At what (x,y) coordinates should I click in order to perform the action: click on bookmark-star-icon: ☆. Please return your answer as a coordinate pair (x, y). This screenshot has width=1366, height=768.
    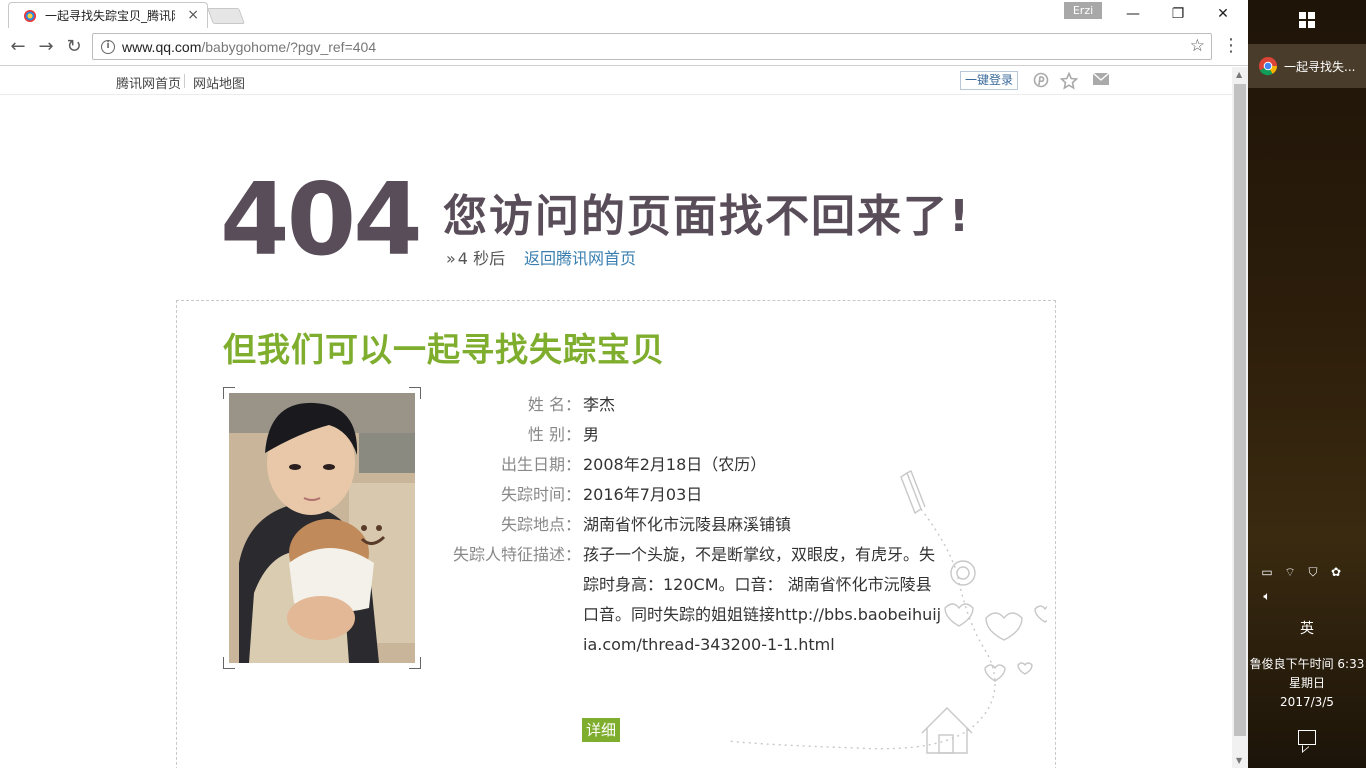
    Looking at the image, I should click on (1197, 46).